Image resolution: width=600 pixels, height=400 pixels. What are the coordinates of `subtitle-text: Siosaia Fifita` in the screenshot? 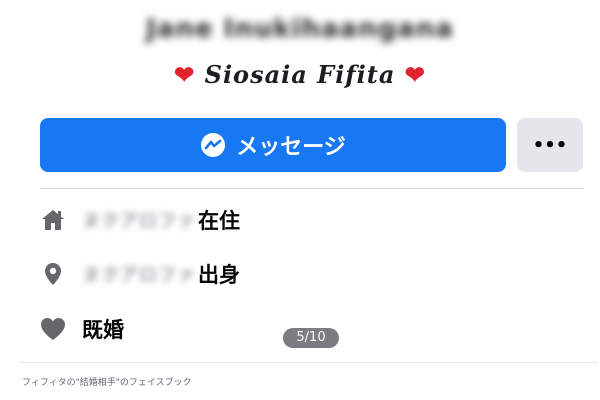 It's located at (300, 74).